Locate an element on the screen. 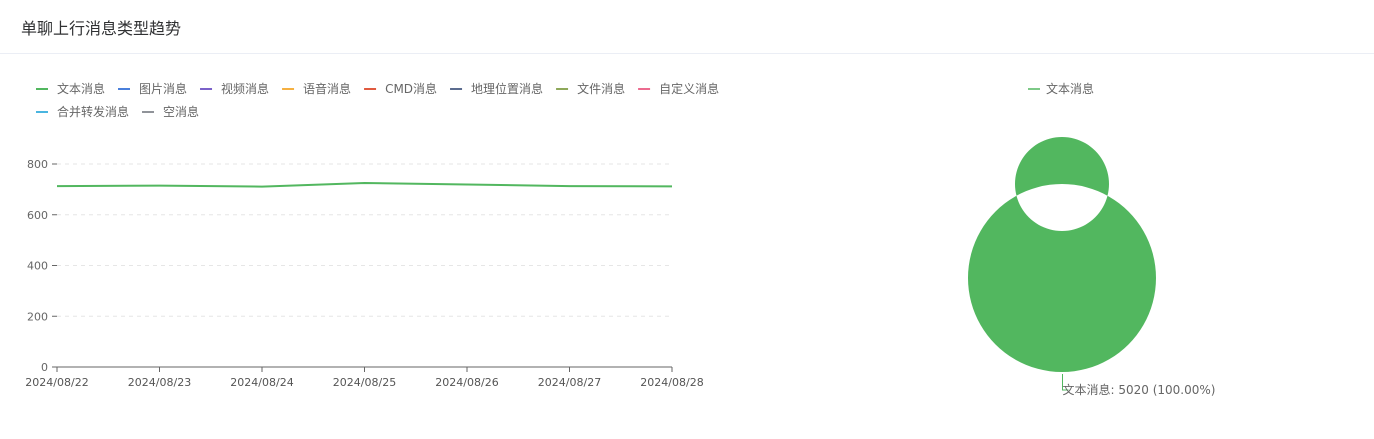 Image resolution: width=1374 pixels, height=439 pixels. legend-label: CMD消息 is located at coordinates (411, 88).